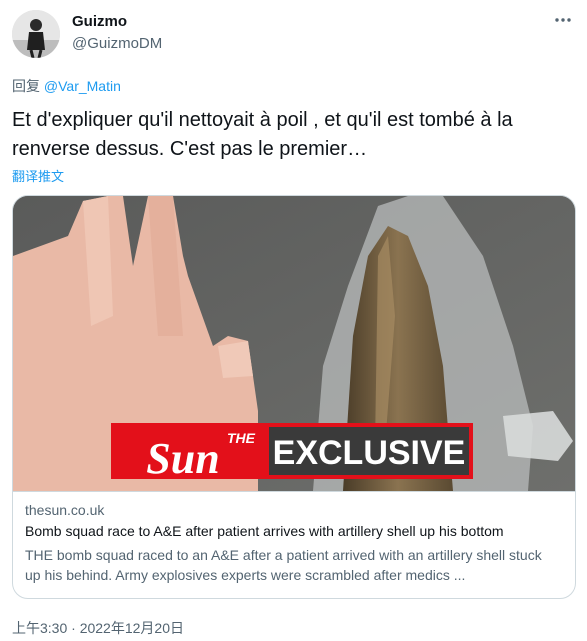  I want to click on avatar, so click(36, 34).